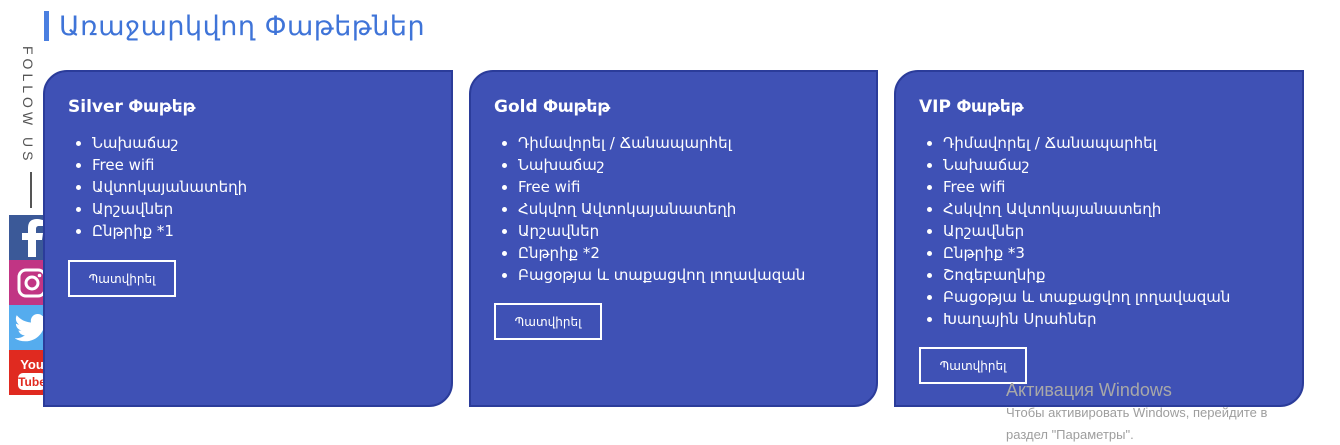 The image size is (1340, 445). Describe the element at coordinates (552, 107) in the screenshot. I see `package-title: Gold Փաթեթ` at that location.